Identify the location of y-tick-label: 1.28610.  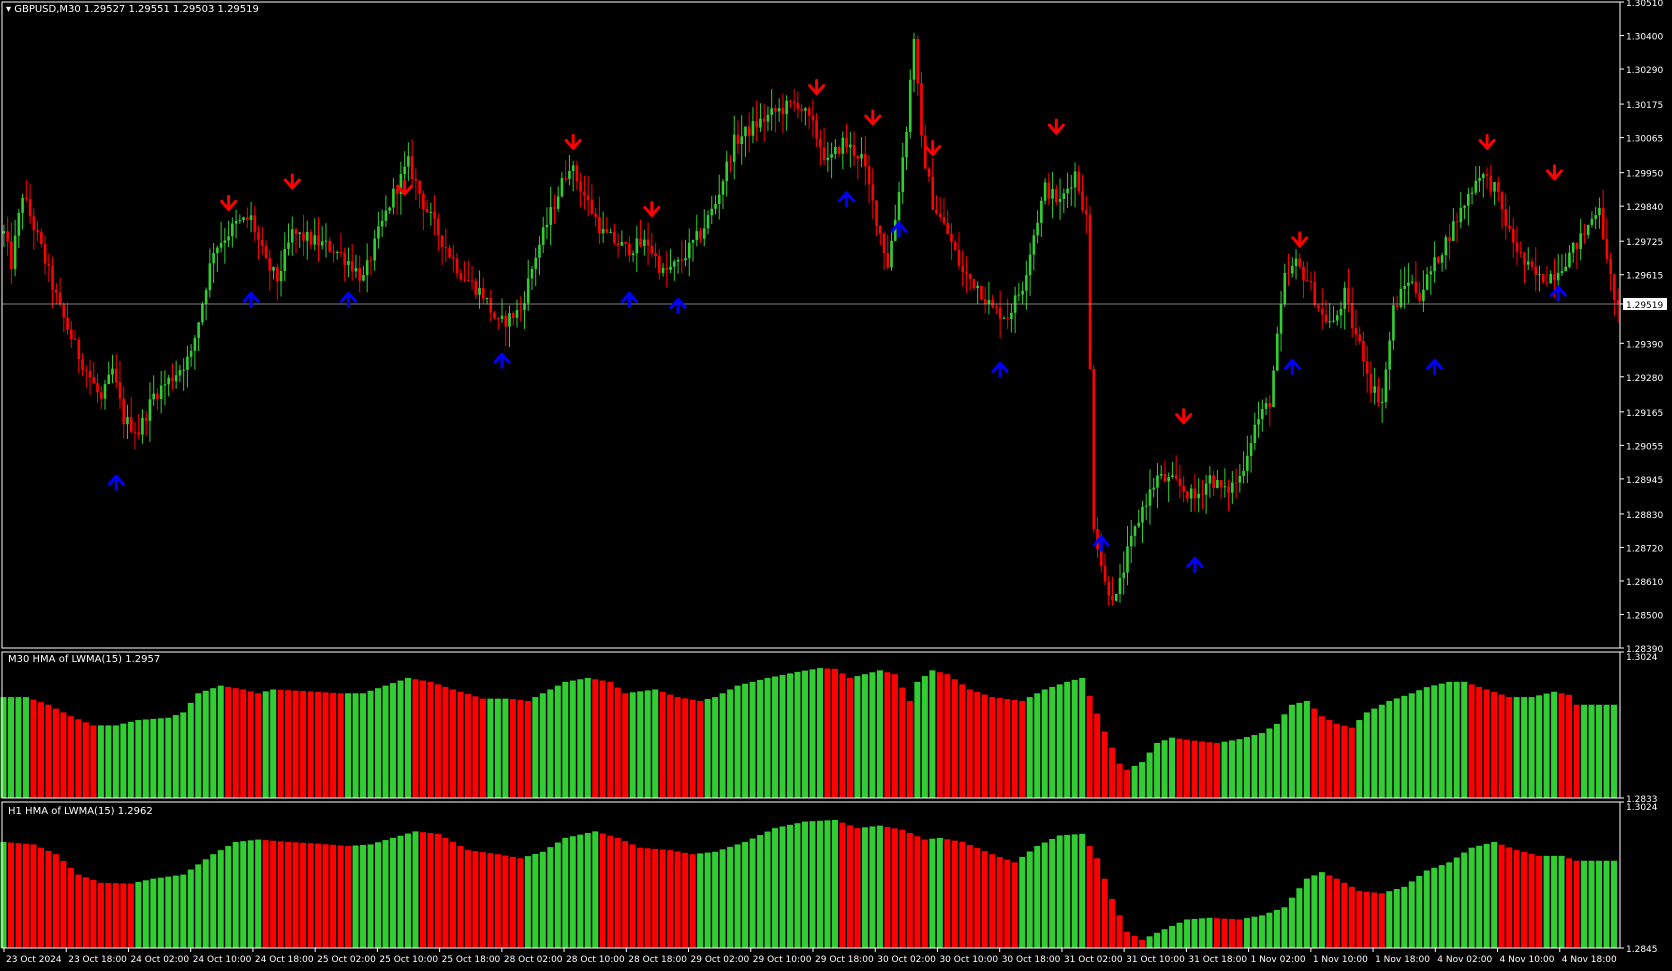
(1644, 583).